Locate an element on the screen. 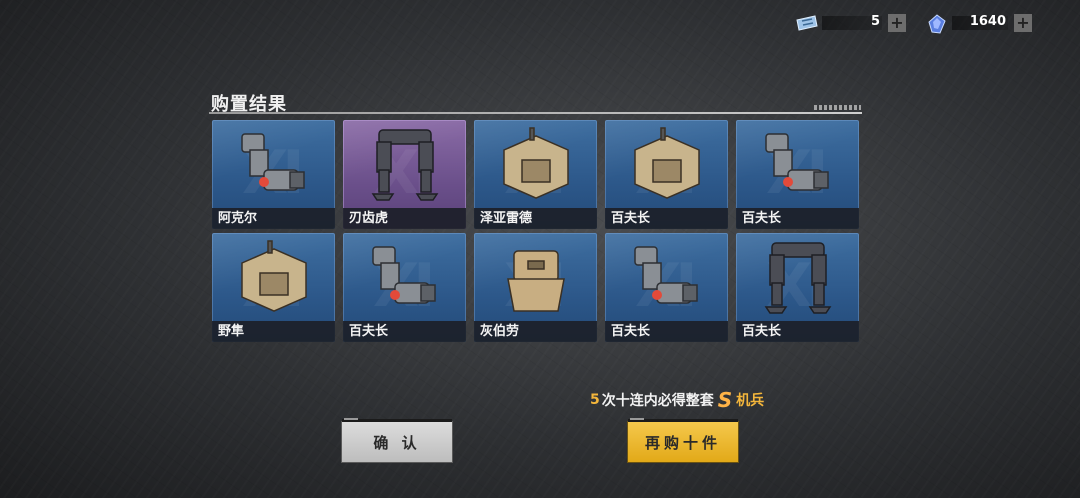 The image size is (1080, 498). card-name-label: 野隼 is located at coordinates (273, 331).